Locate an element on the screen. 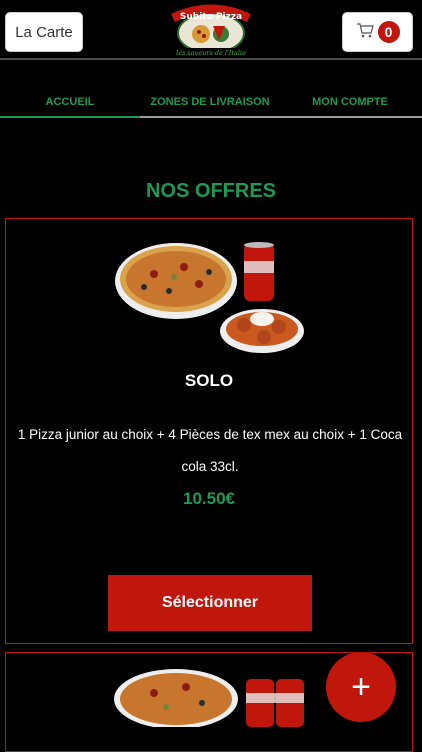  offer-title: SOLO is located at coordinates (209, 380).